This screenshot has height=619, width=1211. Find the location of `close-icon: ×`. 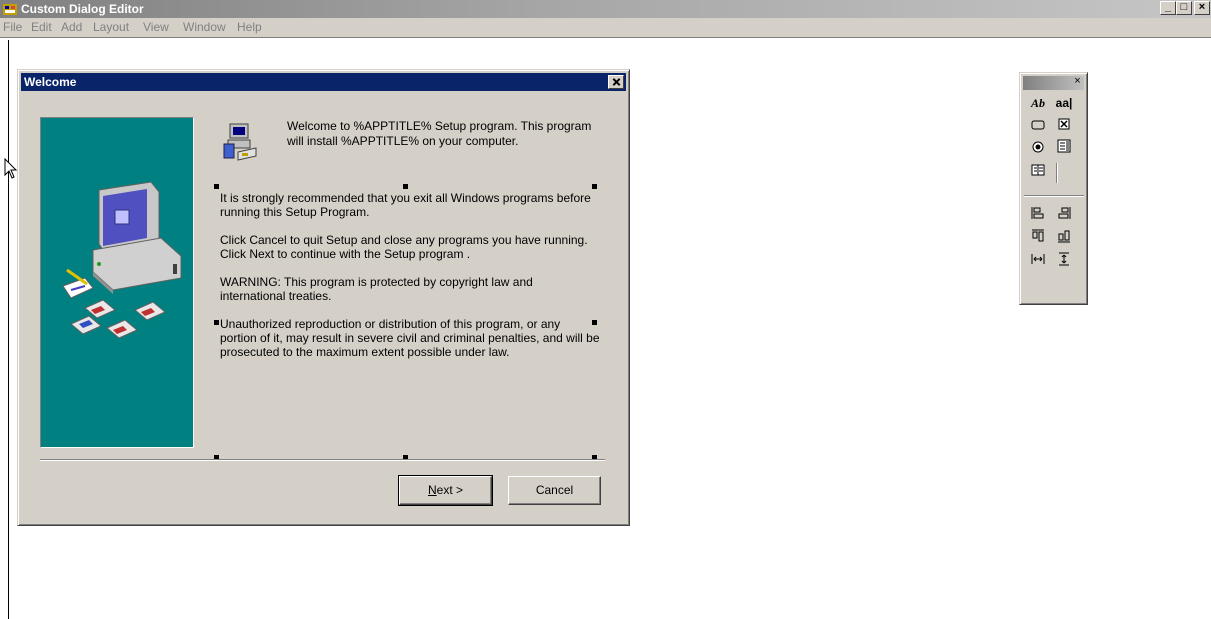

close-icon: × is located at coordinates (1202, 7).